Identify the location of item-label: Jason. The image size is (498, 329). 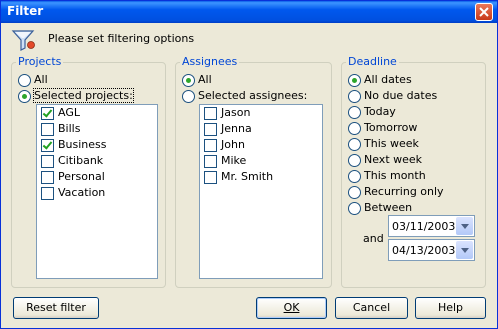
(236, 112).